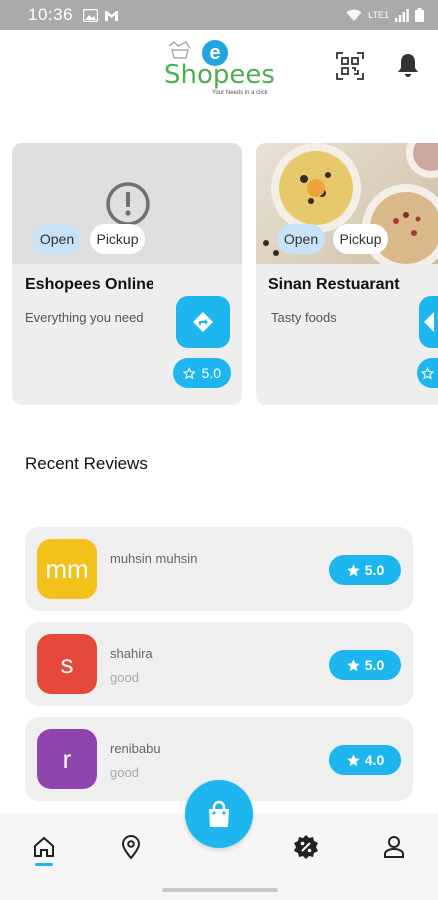 Image resolution: width=438 pixels, height=900 pixels. I want to click on app-header: e Shopees Your Needs in a click, so click(219, 70).